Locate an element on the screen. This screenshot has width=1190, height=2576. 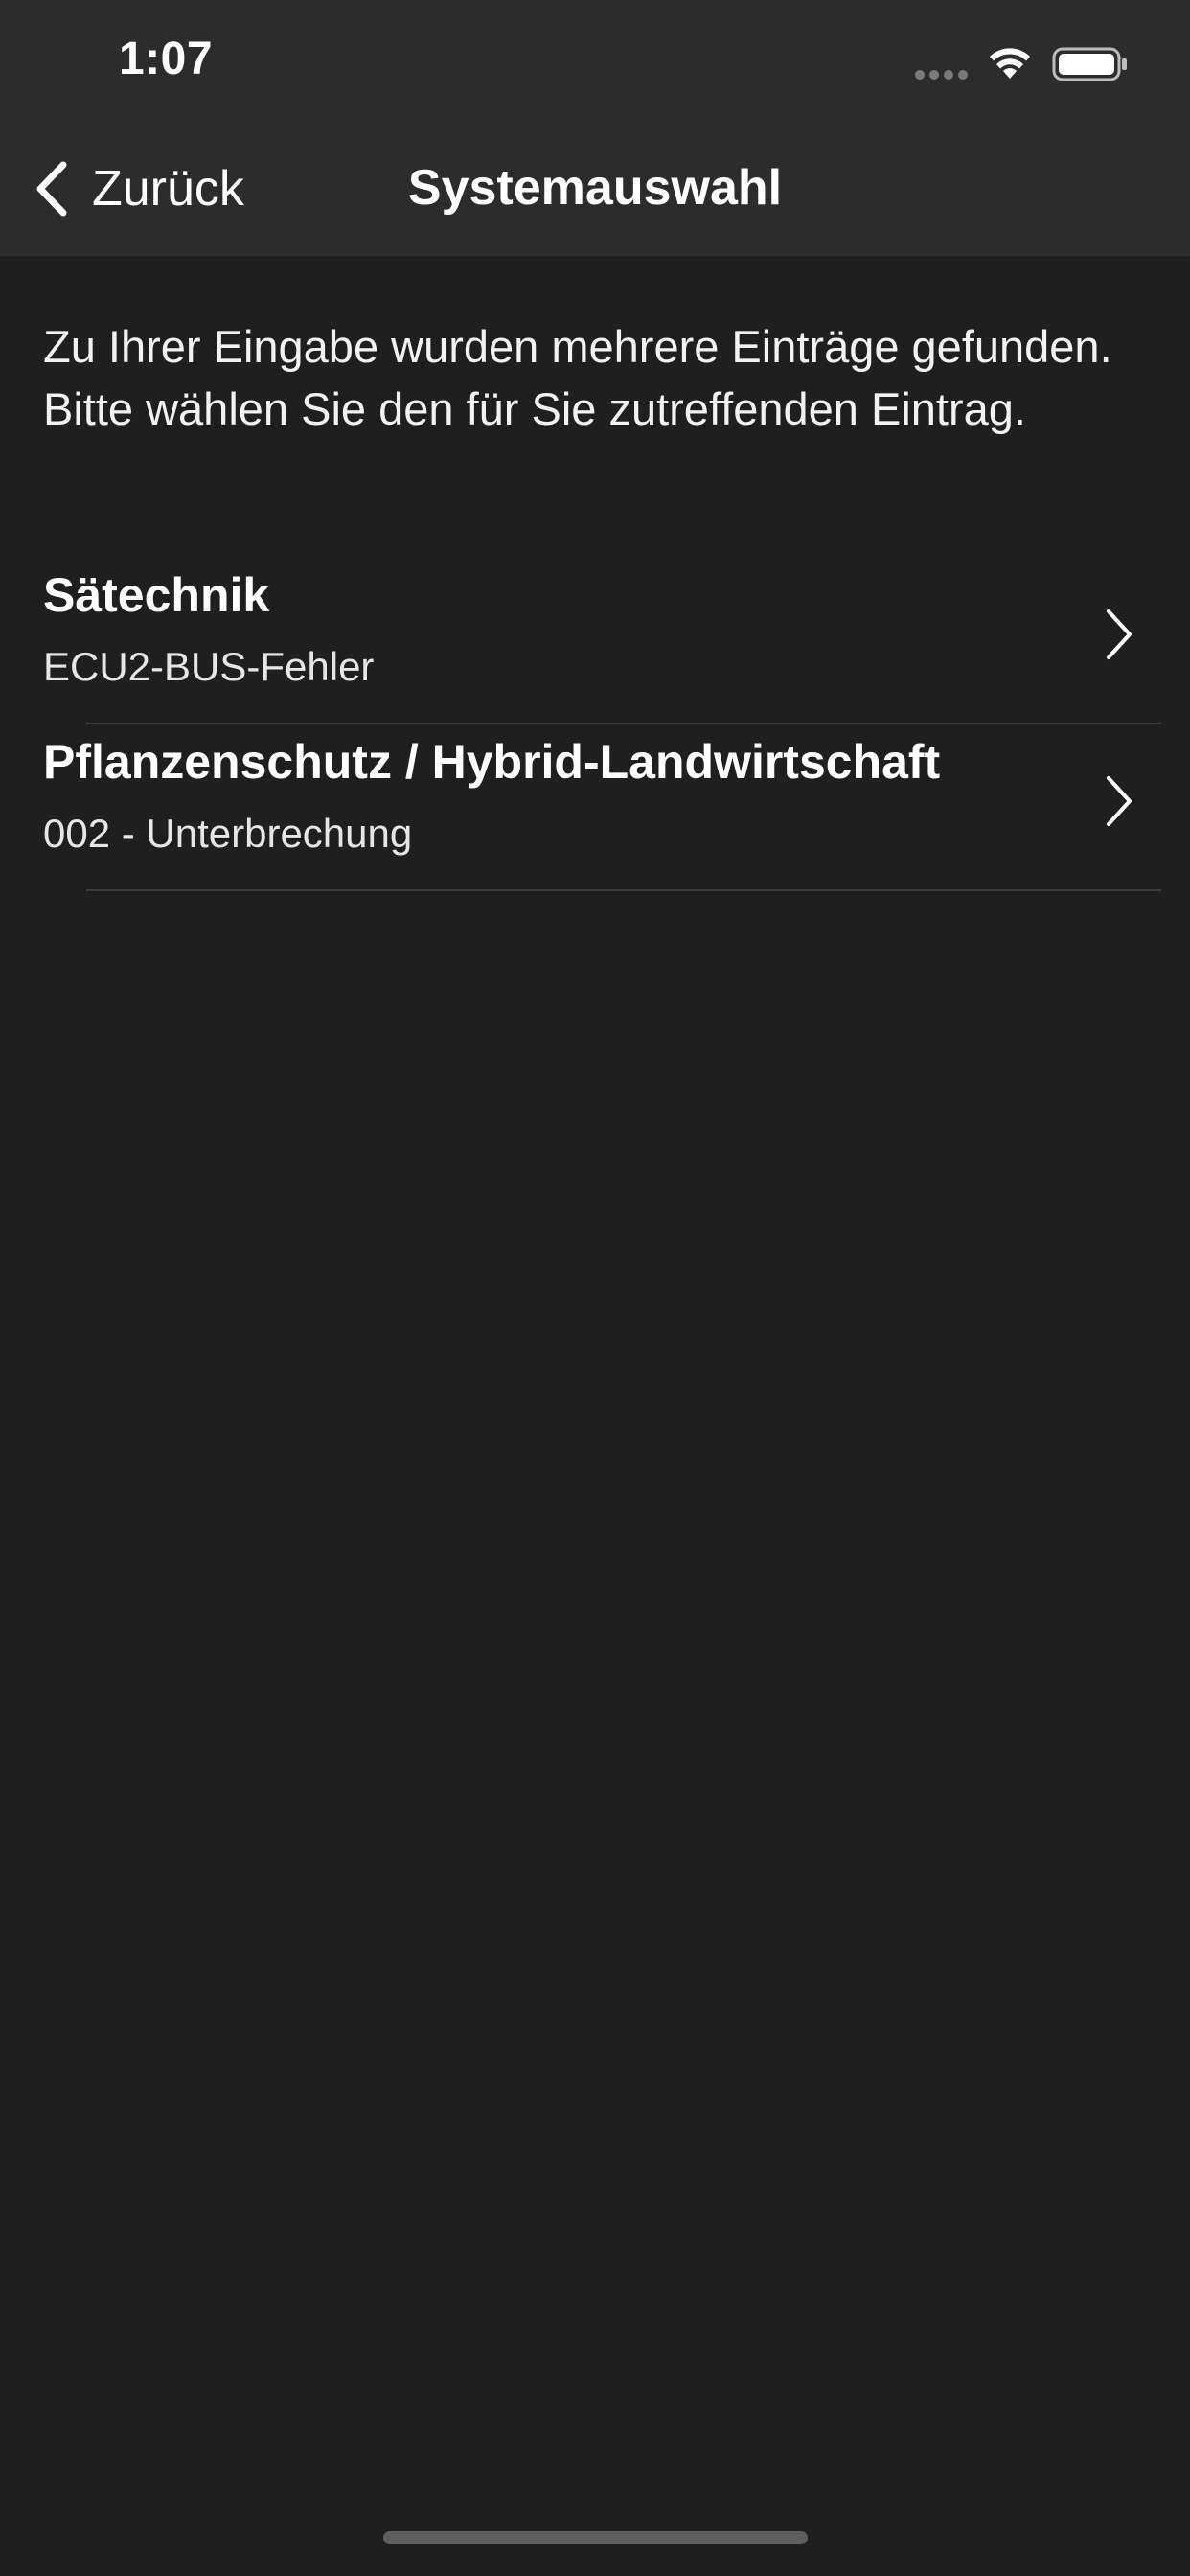
status-bar: 1:07 is located at coordinates (595, 63).